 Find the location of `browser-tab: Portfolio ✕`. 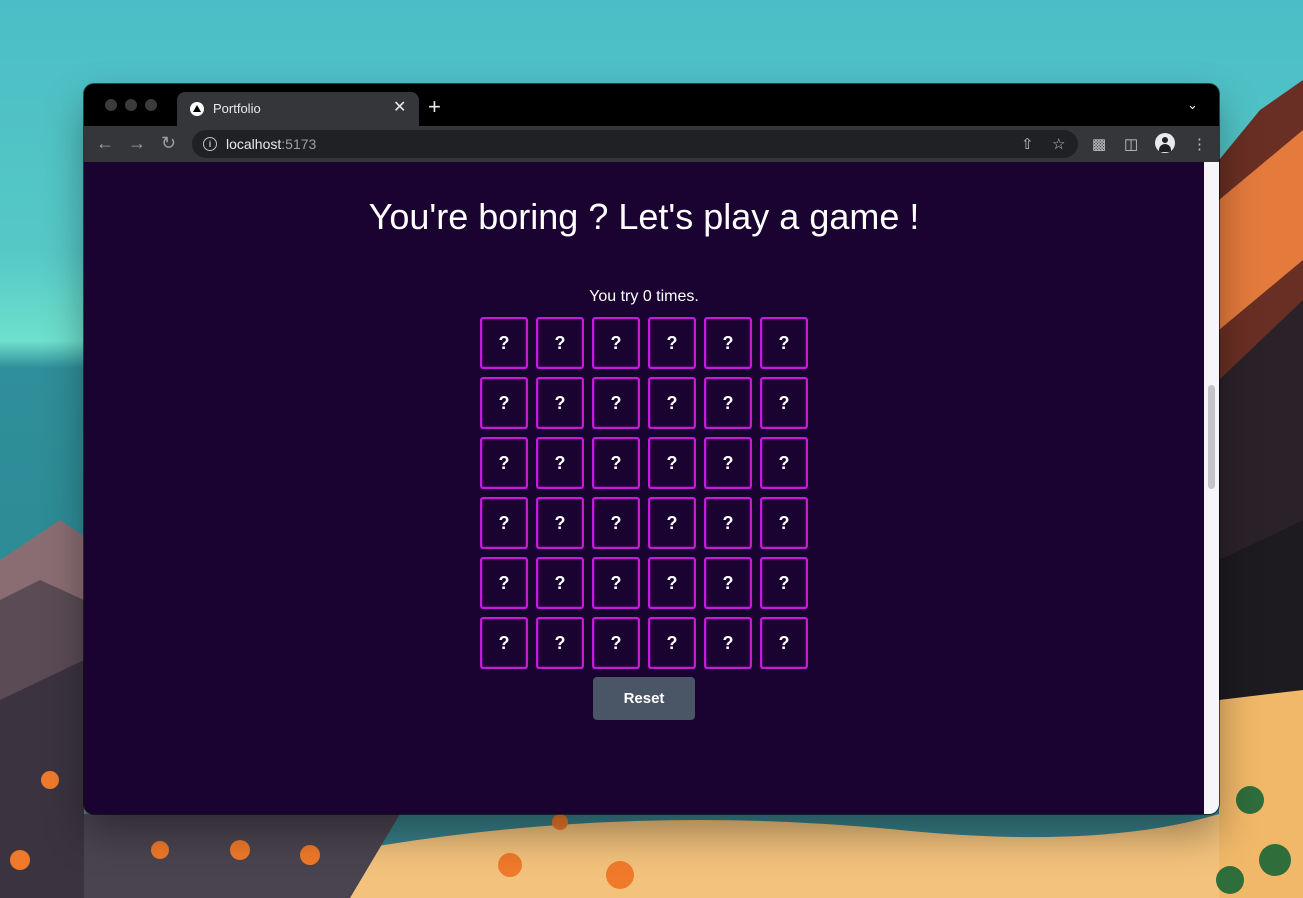

browser-tab: Portfolio ✕ is located at coordinates (298, 109).